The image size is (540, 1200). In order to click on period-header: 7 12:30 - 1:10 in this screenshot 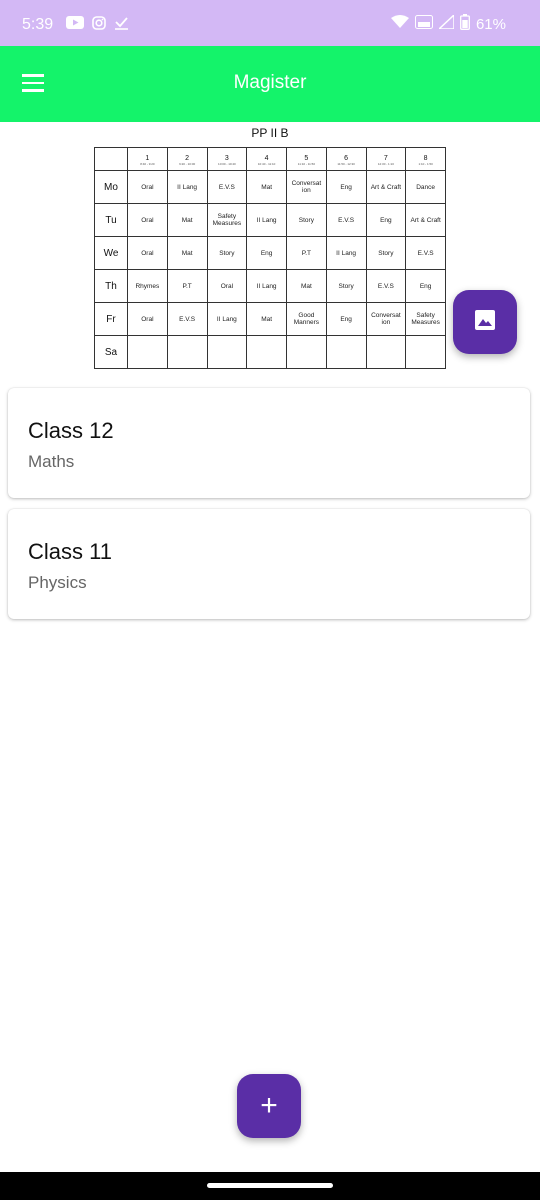, I will do `click(386, 159)`.